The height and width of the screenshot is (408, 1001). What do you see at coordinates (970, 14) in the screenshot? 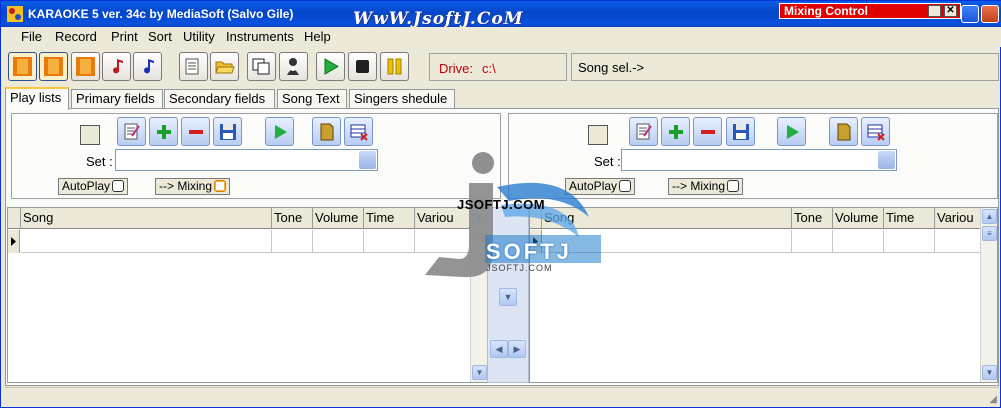
I see `minimize-button` at bounding box center [970, 14].